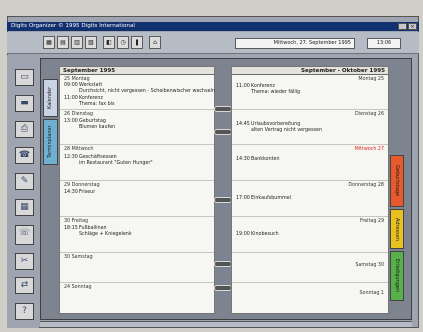  What do you see at coordinates (137, 42) in the screenshot?
I see `toolbar-button-7: ❚` at bounding box center [137, 42].